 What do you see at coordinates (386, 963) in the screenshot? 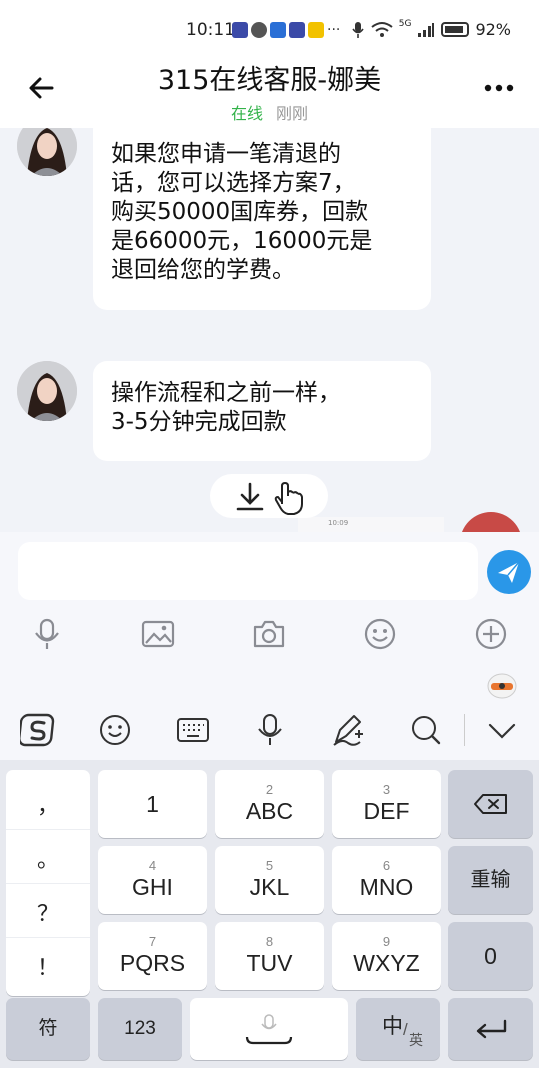
I see `key-main-label: WXYZ` at bounding box center [386, 963].